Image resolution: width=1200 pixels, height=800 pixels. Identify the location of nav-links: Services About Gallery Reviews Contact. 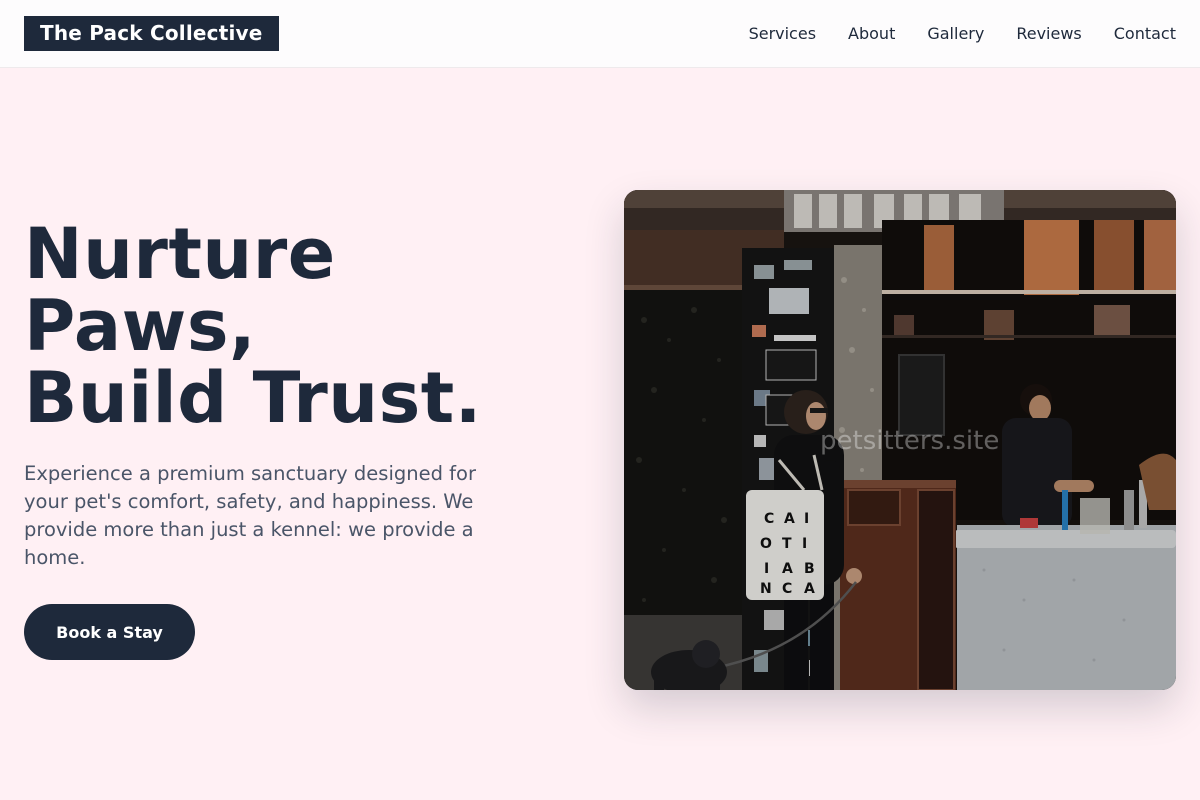
(962, 33).